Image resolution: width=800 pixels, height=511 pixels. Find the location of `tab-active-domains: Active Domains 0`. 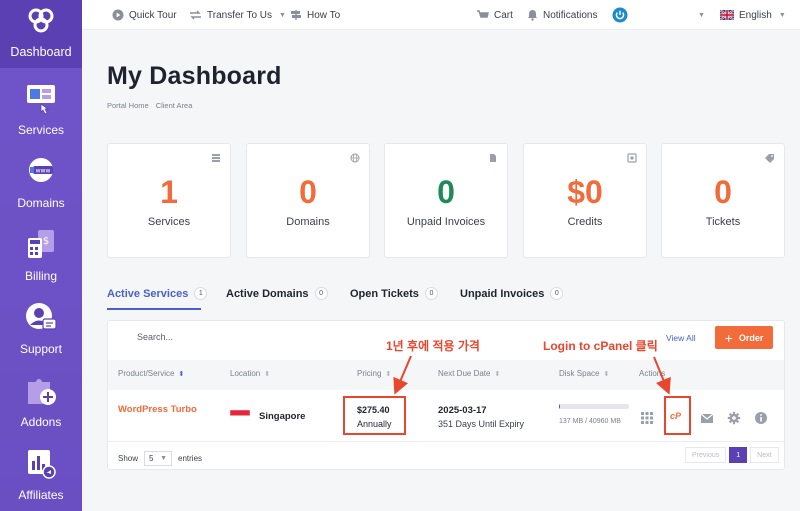

tab-active-domains: Active Domains 0 is located at coordinates (277, 293).